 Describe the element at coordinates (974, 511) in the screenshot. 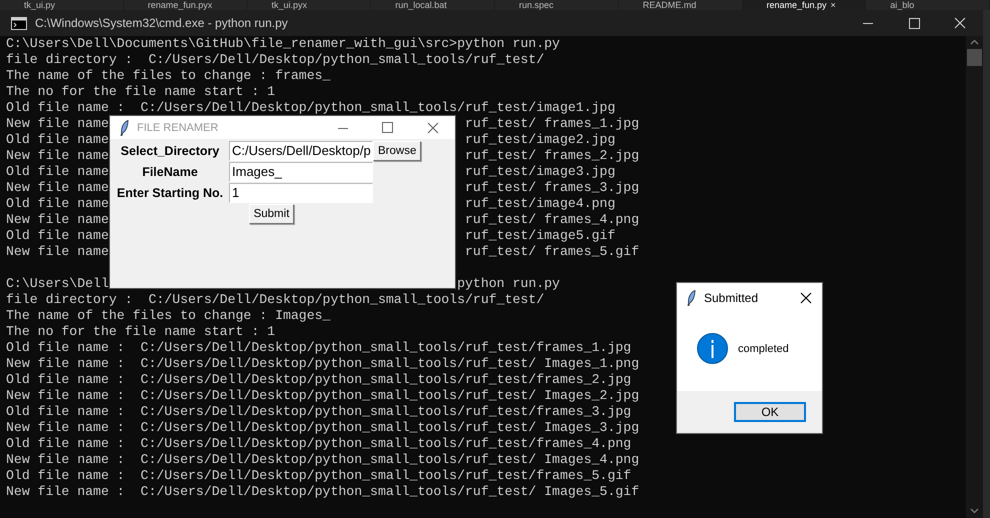

I see `scroll-down-icon` at that location.